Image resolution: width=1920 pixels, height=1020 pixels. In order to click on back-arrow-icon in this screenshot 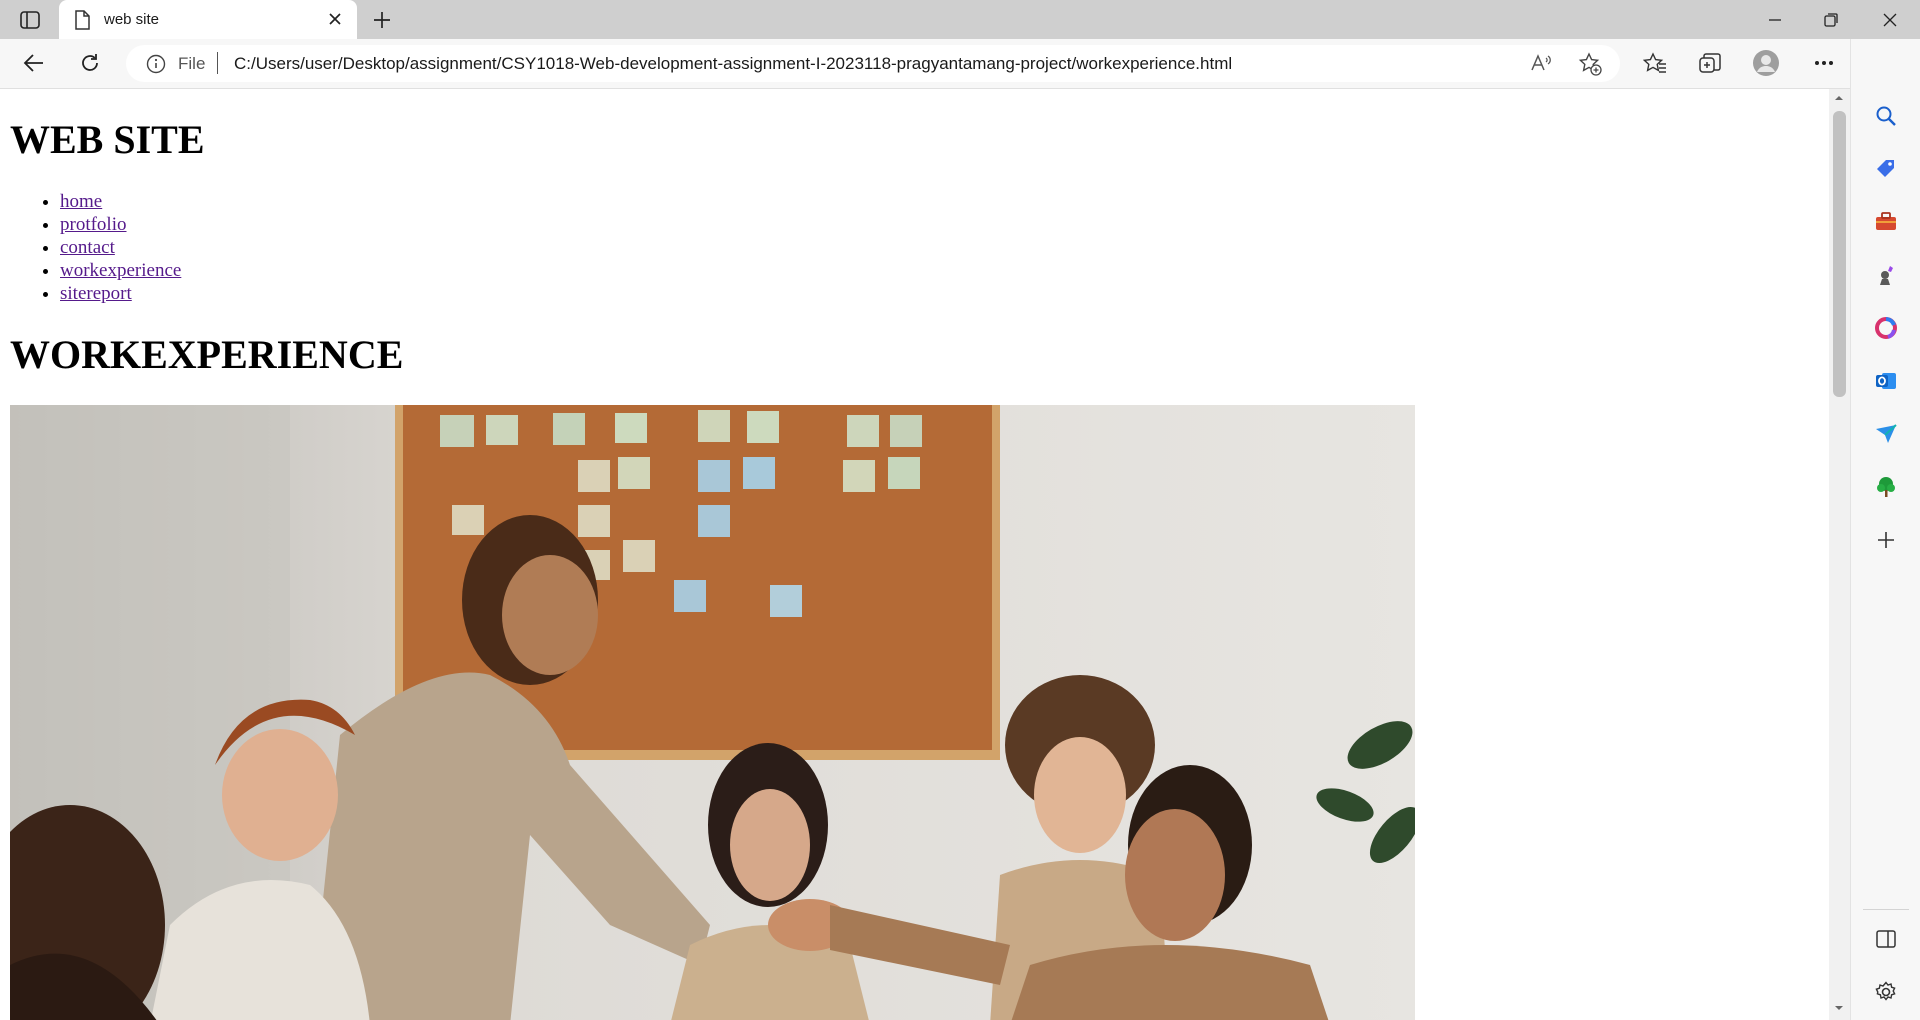, I will do `click(33, 63)`.